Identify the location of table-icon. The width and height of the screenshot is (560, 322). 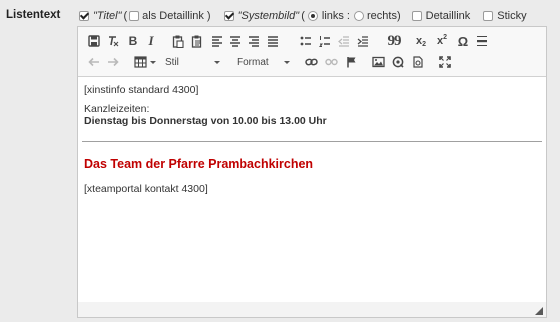
(140, 62).